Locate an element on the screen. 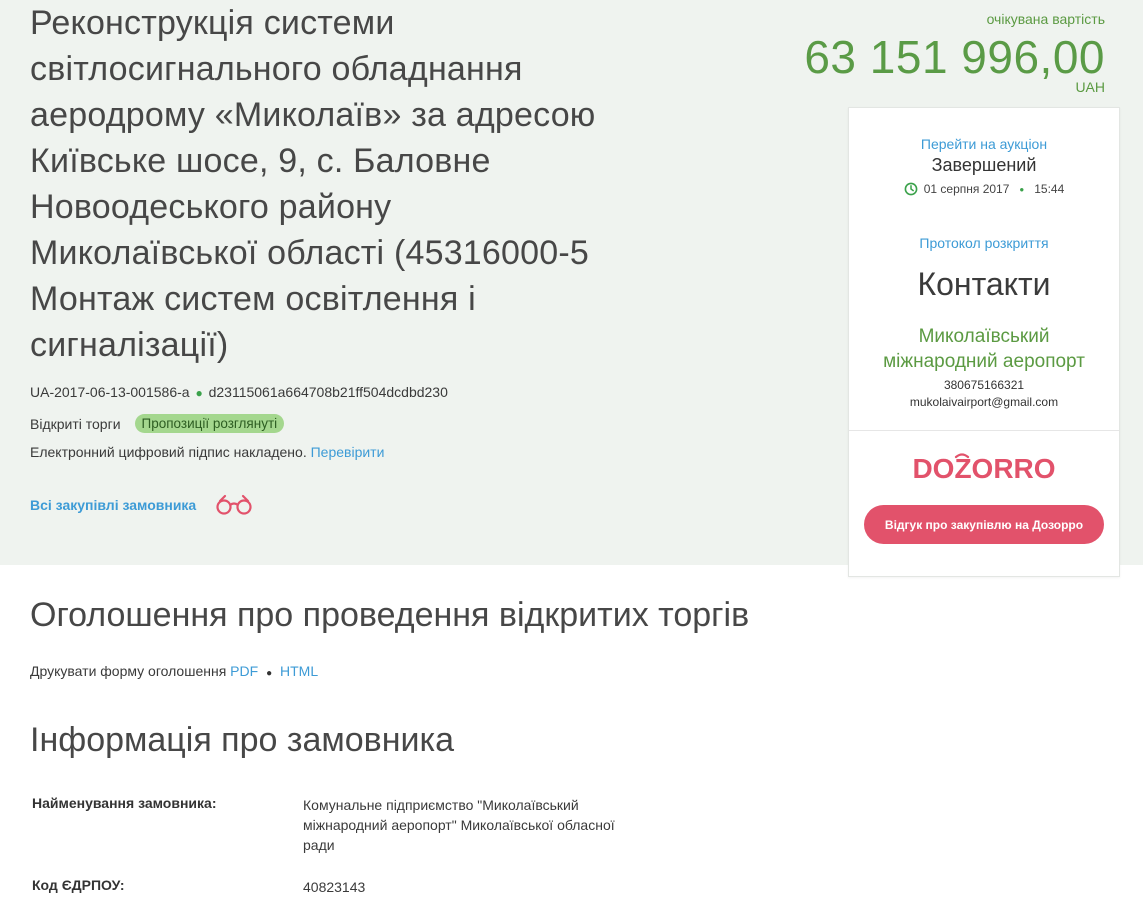  tender-hash: d23115061a664708b21ff504dcdbd230 is located at coordinates (328, 392).